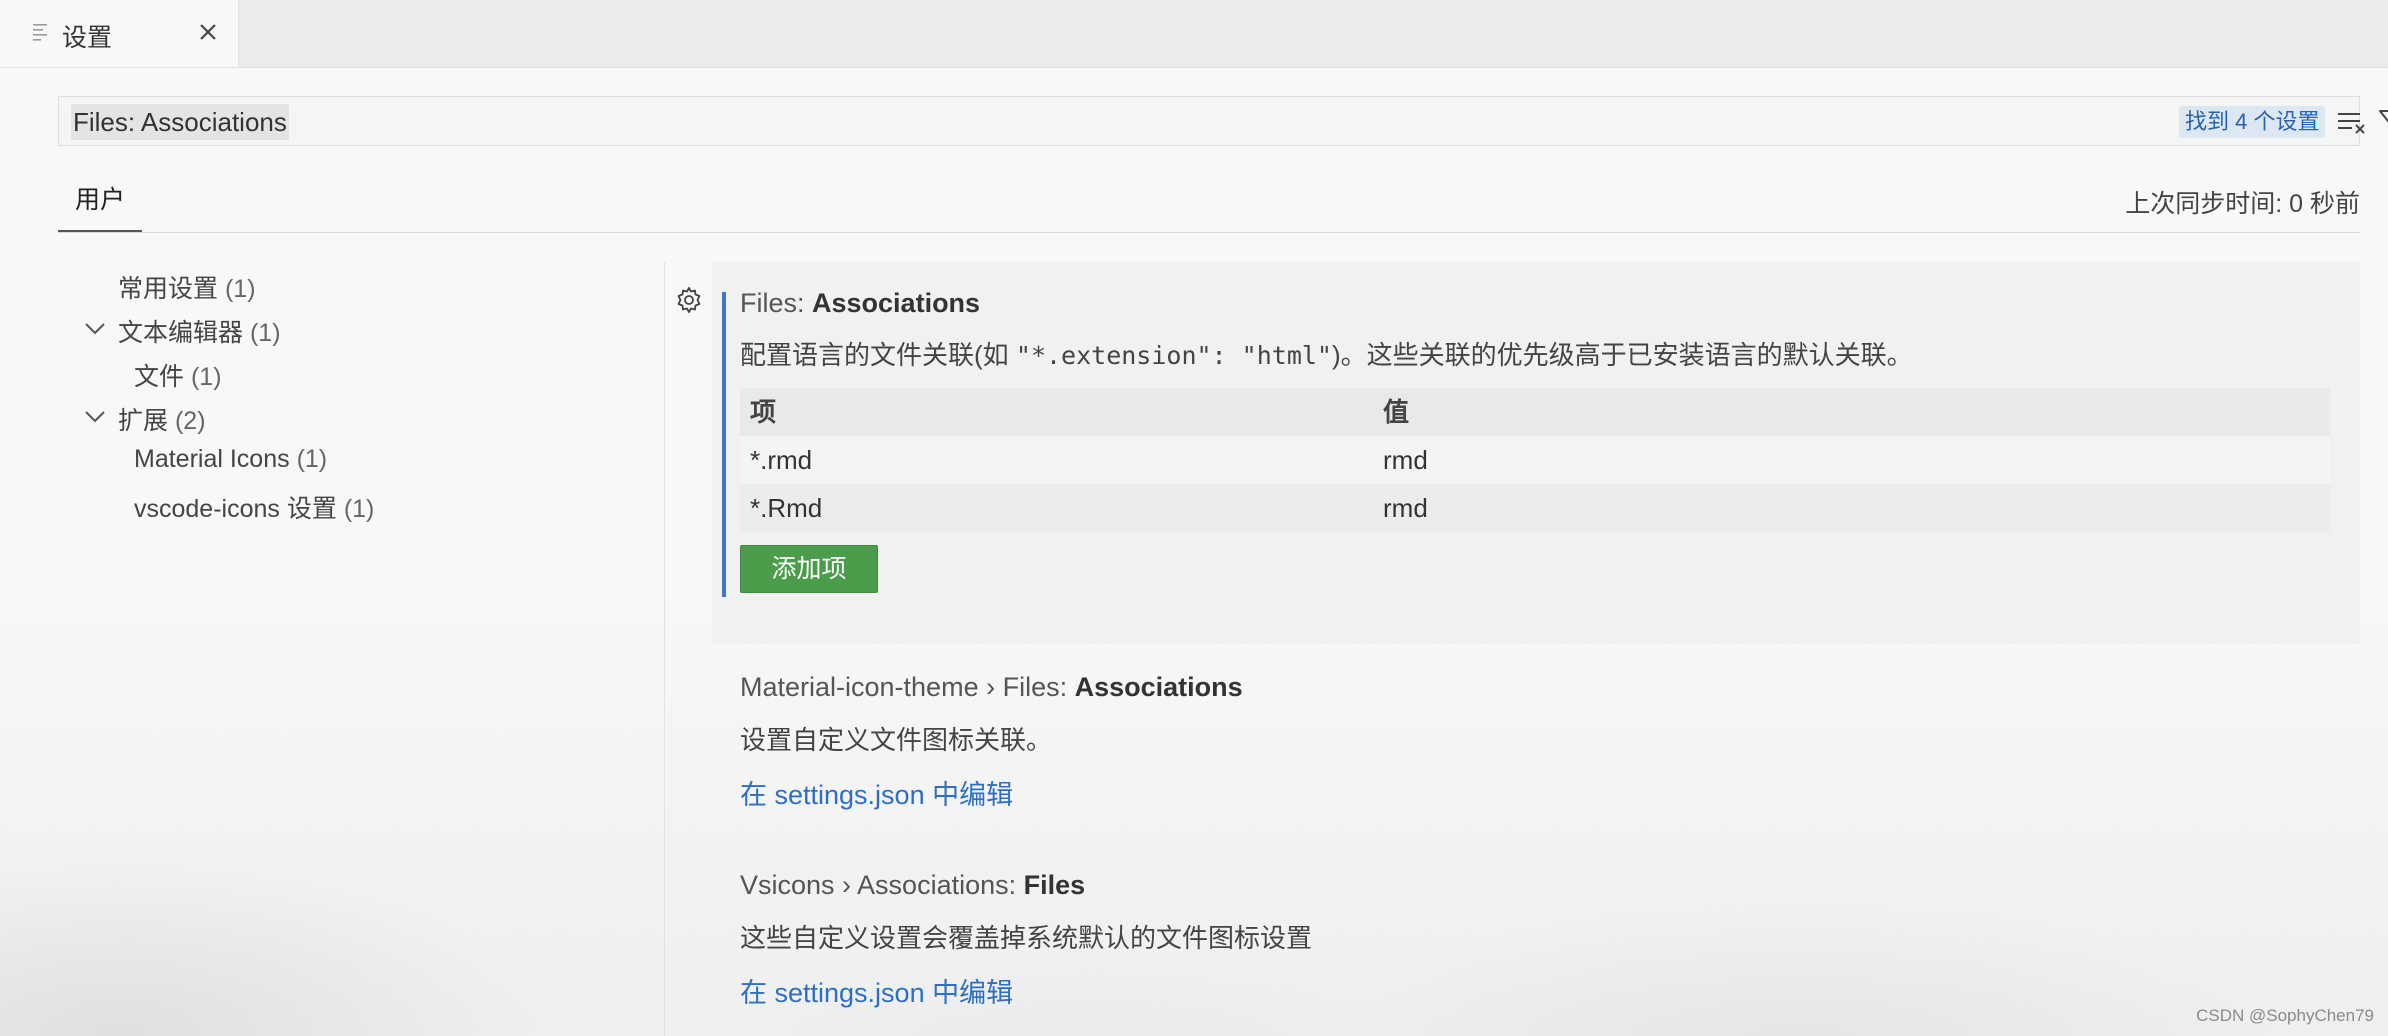 The width and height of the screenshot is (2388, 1036). What do you see at coordinates (2352, 122) in the screenshot?
I see `clear-search-icon` at bounding box center [2352, 122].